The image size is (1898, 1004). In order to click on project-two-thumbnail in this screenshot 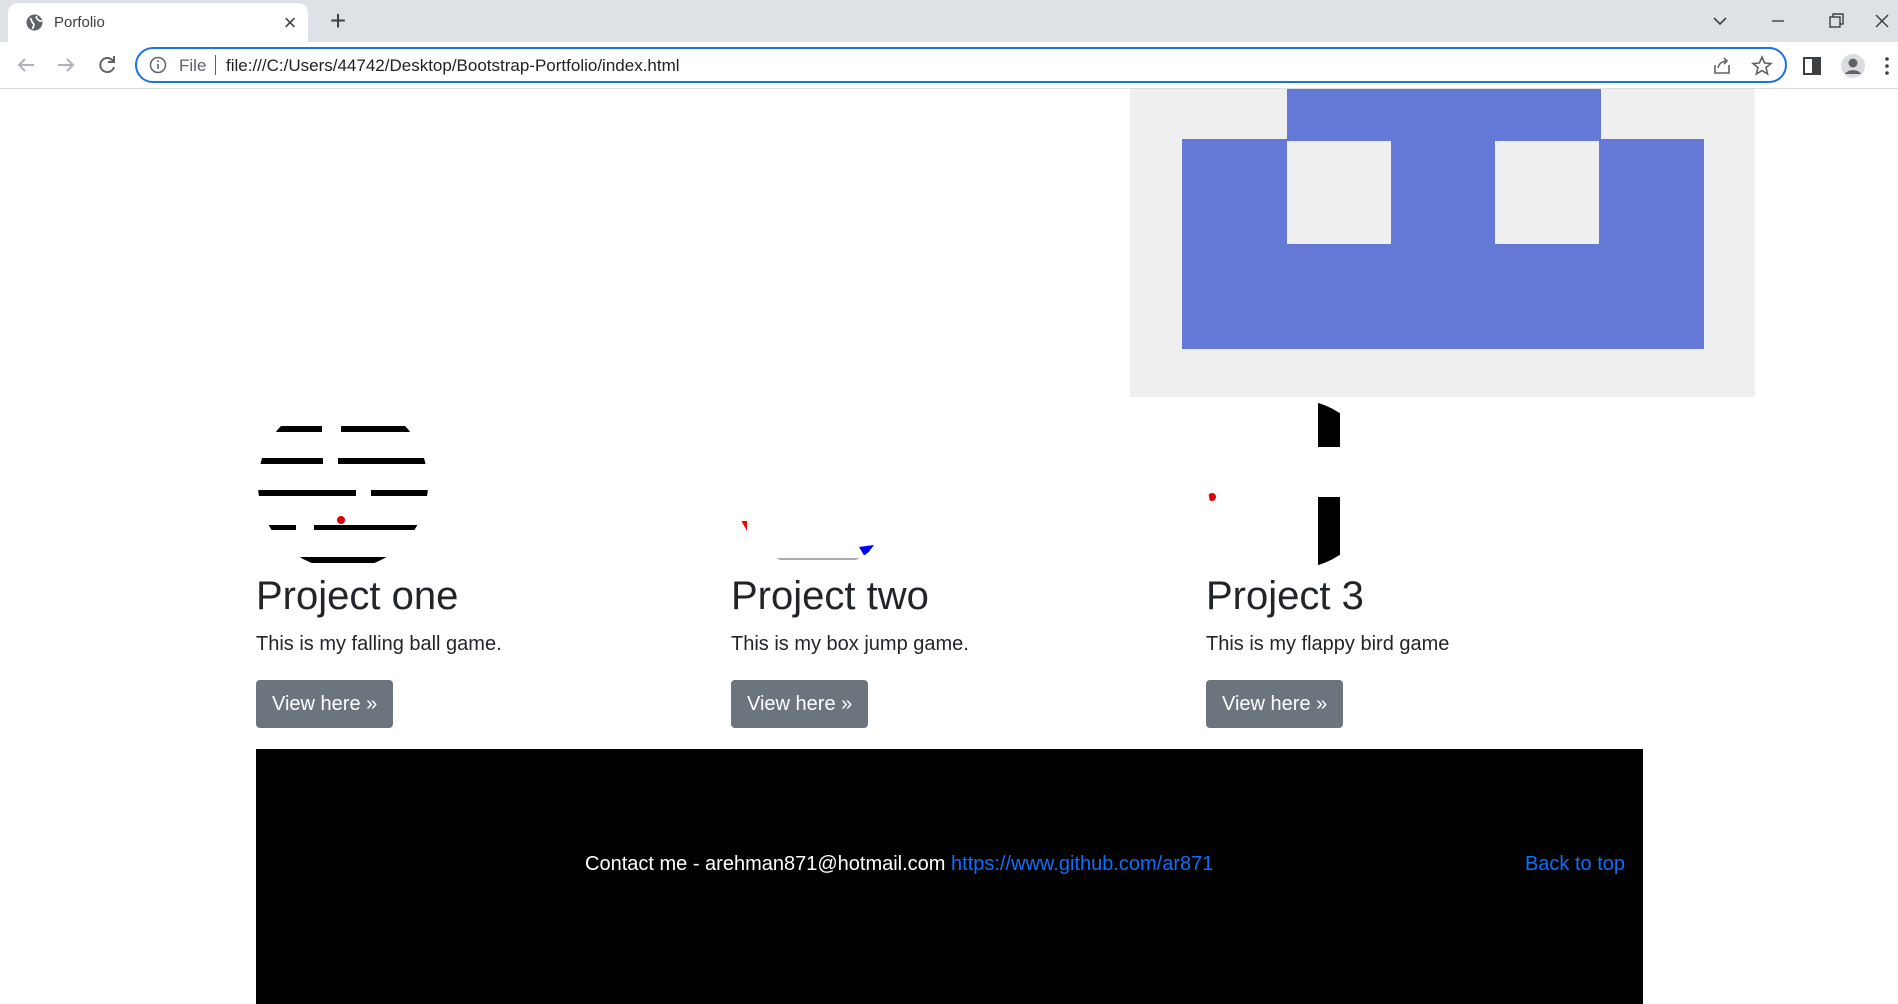, I will do `click(818, 484)`.